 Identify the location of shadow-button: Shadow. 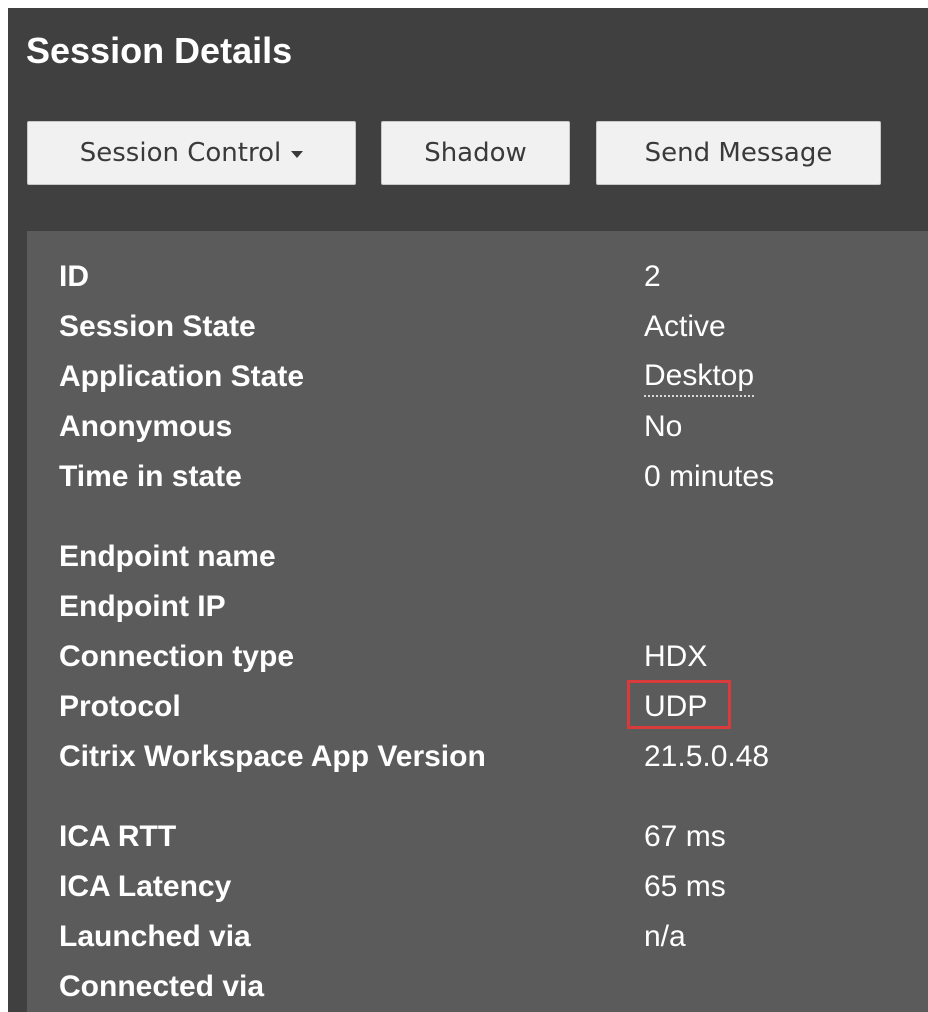
(475, 153).